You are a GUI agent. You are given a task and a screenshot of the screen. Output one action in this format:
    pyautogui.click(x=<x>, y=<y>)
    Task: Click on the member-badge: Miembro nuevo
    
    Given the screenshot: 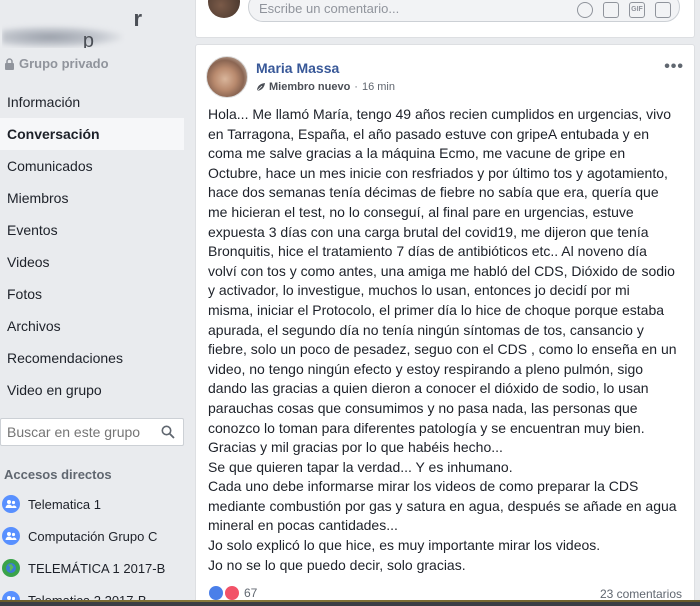 What is the action you would take?
    pyautogui.click(x=303, y=87)
    